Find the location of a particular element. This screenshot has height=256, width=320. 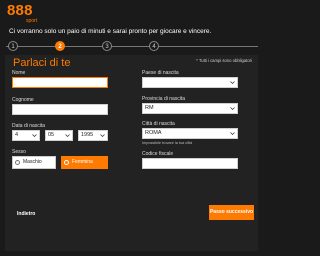

gender-male-label: Maschio is located at coordinates (32, 162).